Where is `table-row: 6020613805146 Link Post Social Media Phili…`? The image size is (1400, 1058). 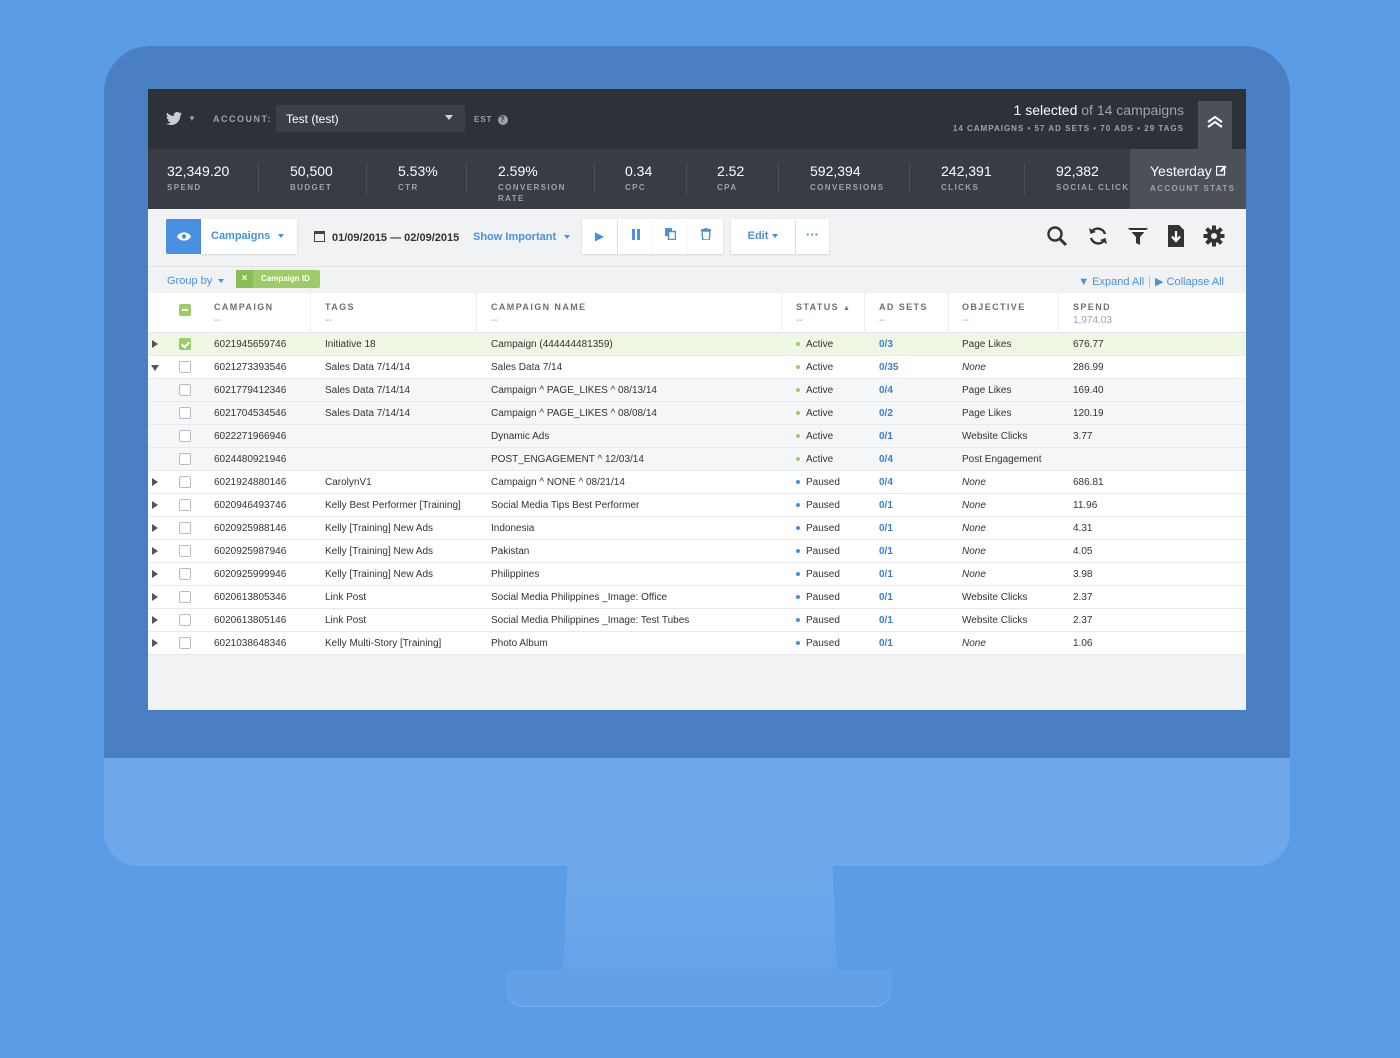 table-row: 6020613805146 Link Post Social Media Phili… is located at coordinates (697, 620).